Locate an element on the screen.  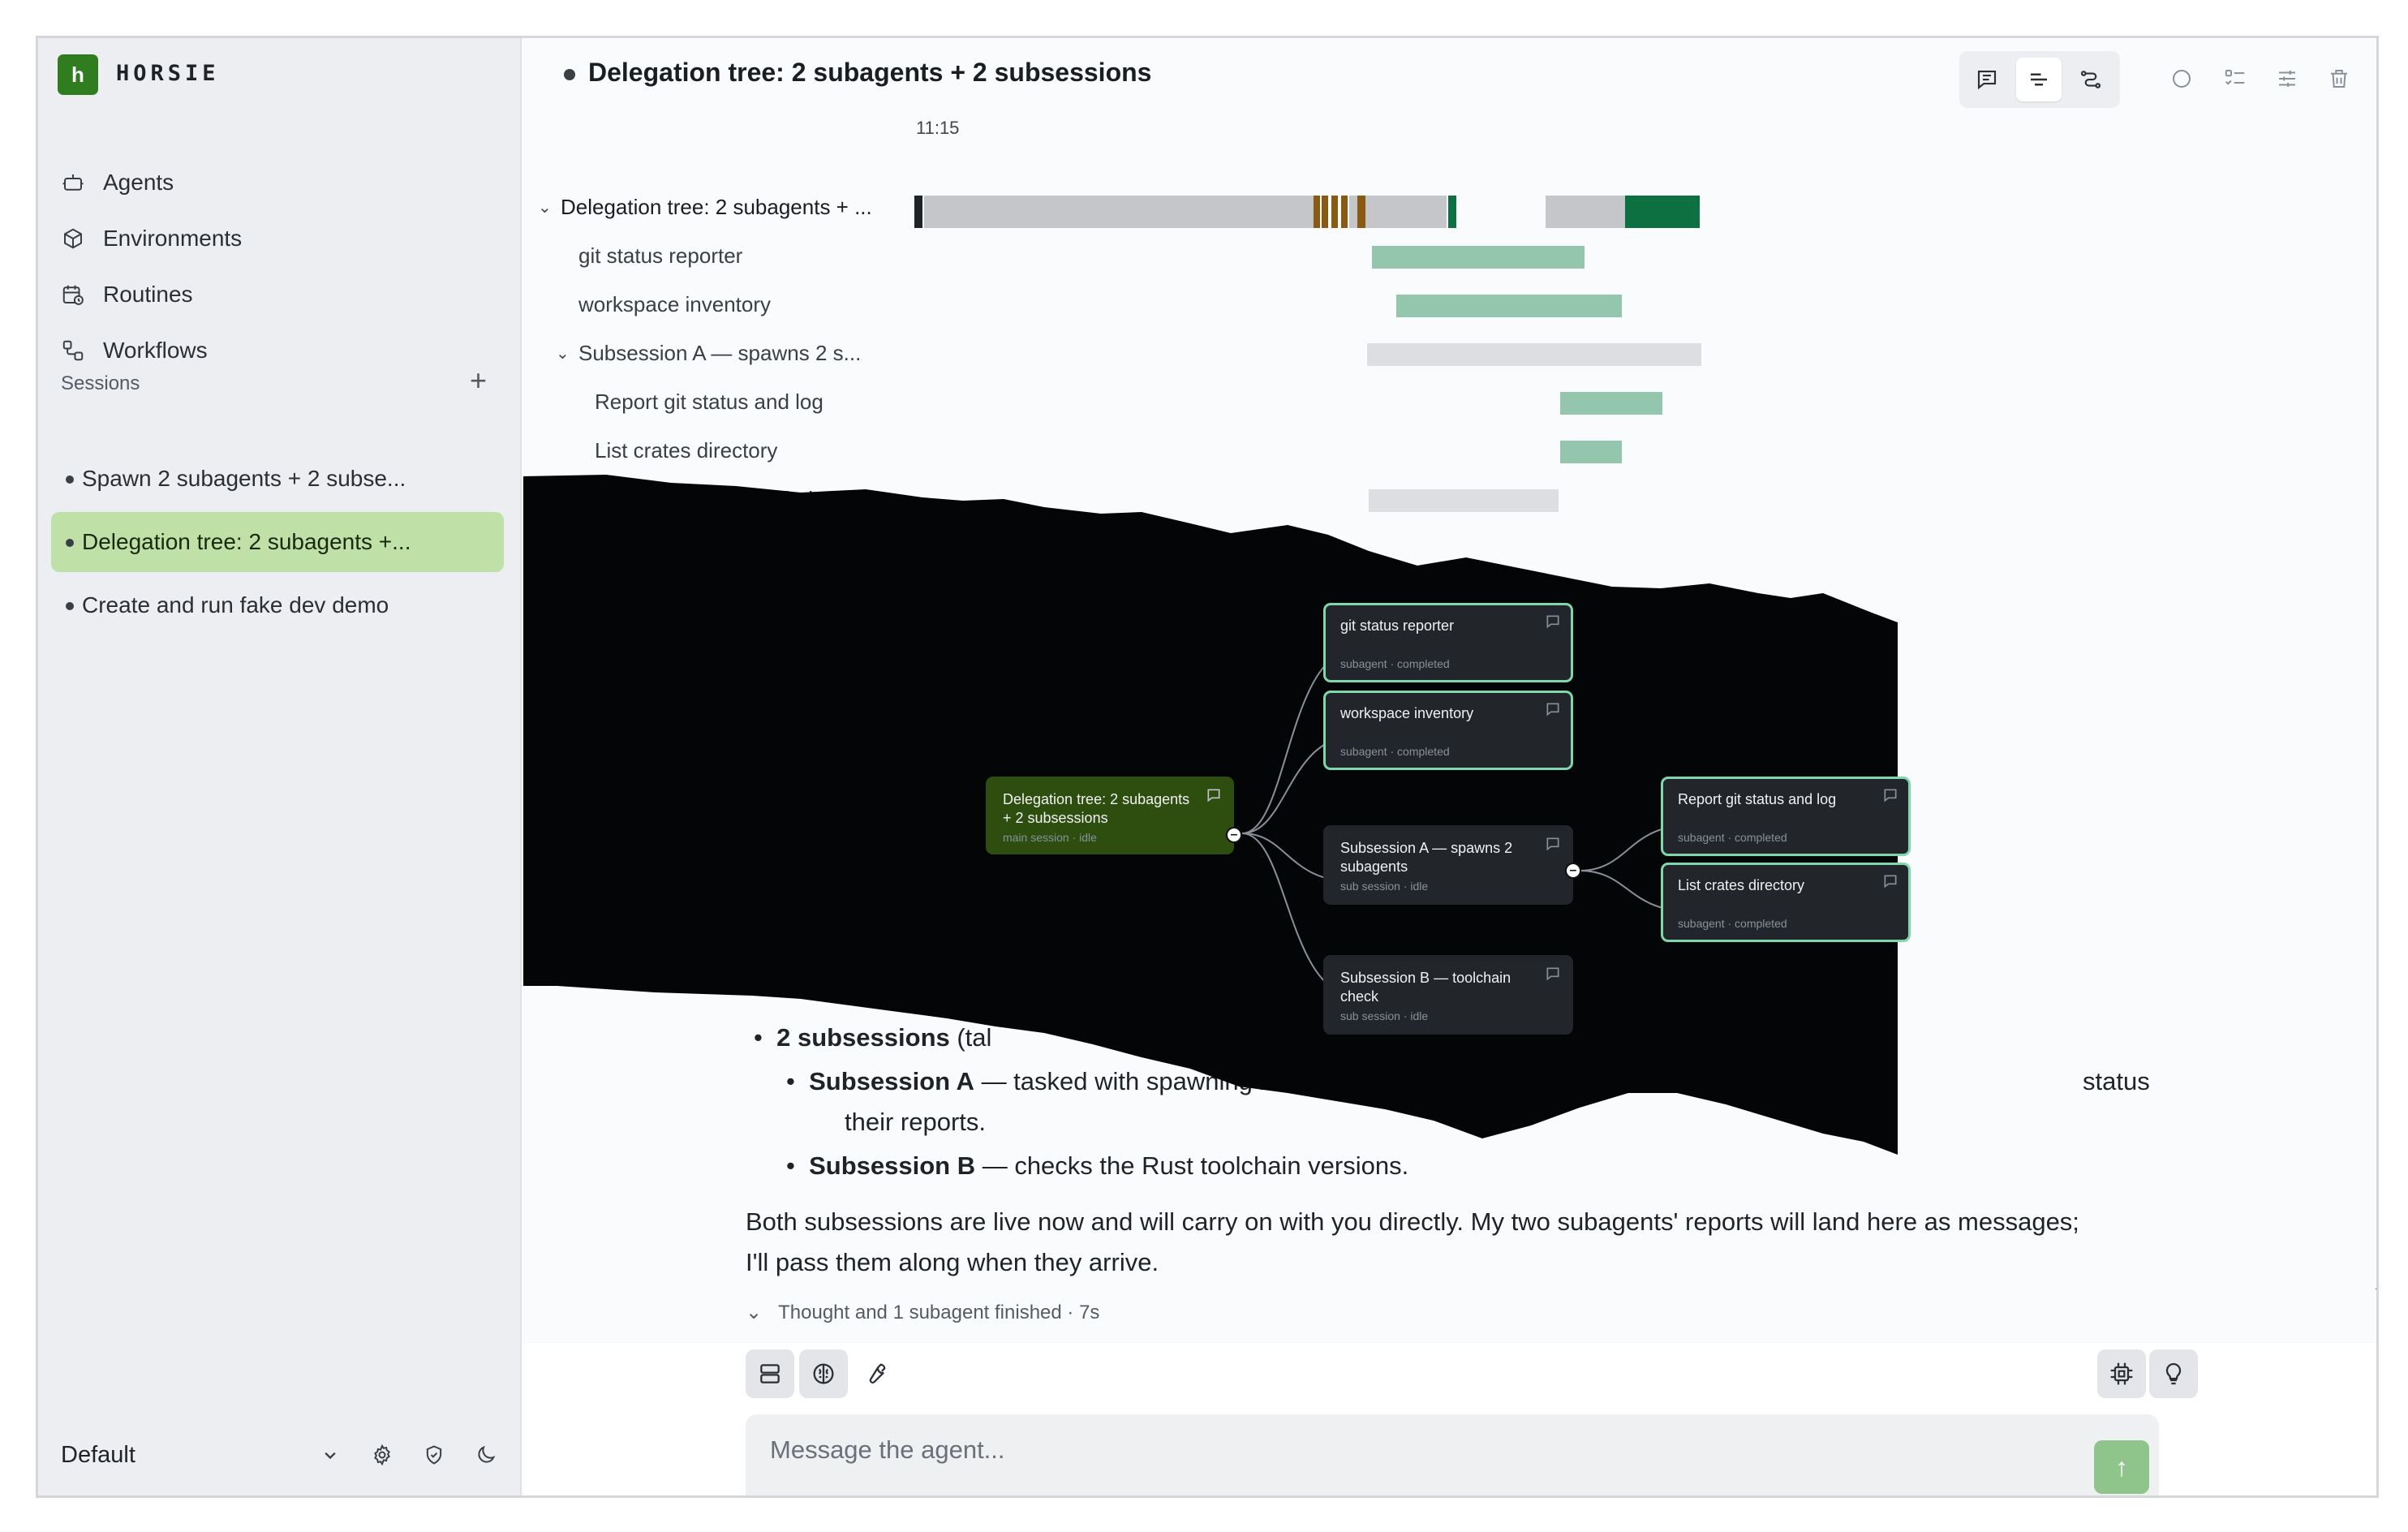
timeline-view-icon is located at coordinates (2039, 79).